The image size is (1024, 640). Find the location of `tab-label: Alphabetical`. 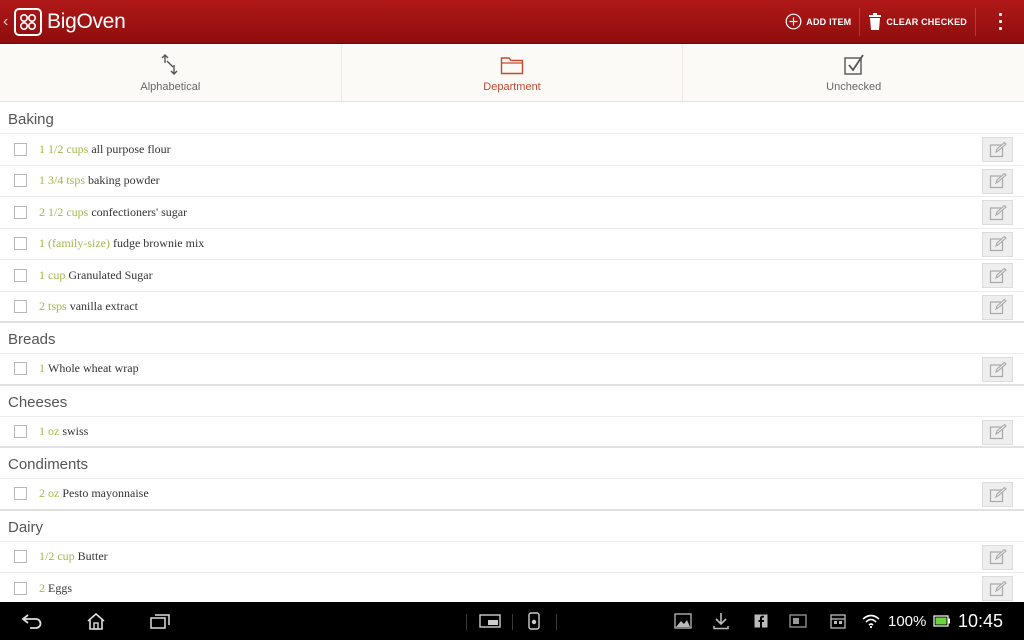

tab-label: Alphabetical is located at coordinates (170, 87).